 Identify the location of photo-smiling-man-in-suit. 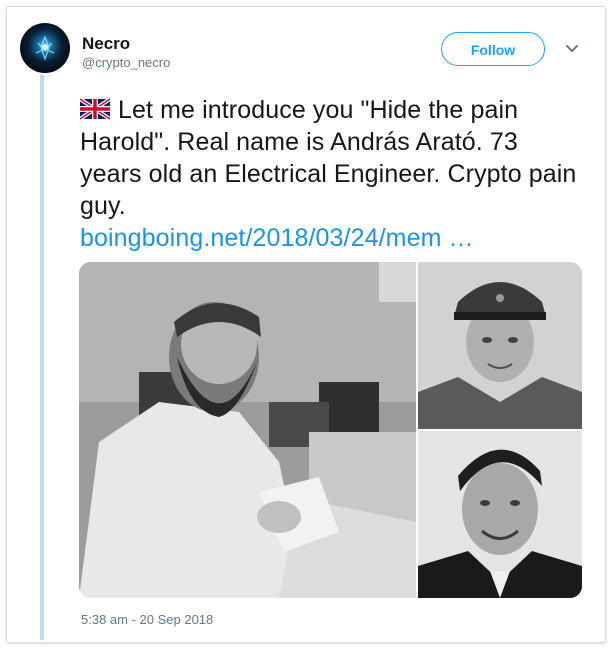
(500, 514).